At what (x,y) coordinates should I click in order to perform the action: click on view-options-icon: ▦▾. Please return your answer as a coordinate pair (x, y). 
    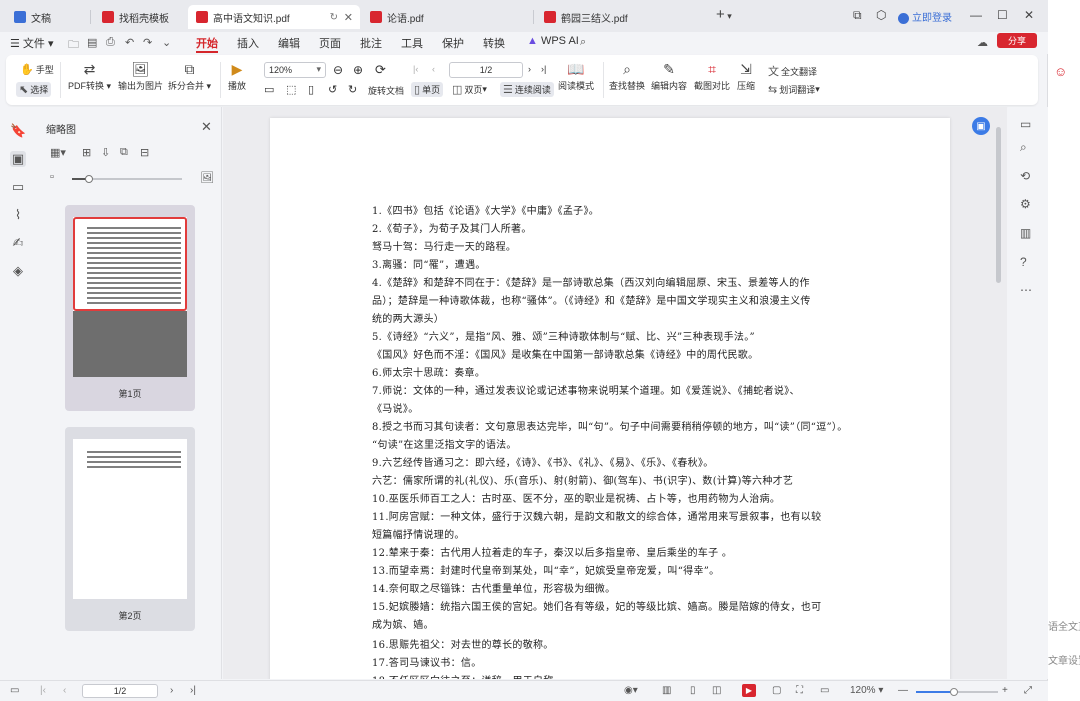
    Looking at the image, I should click on (58, 152).